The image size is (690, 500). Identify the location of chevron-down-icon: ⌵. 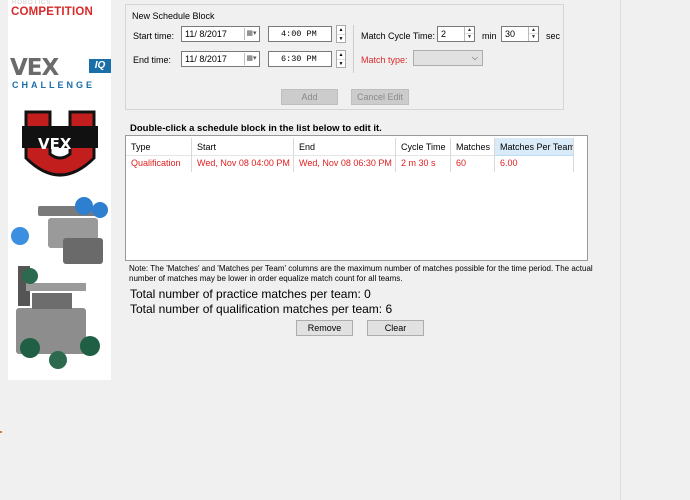
(474, 57).